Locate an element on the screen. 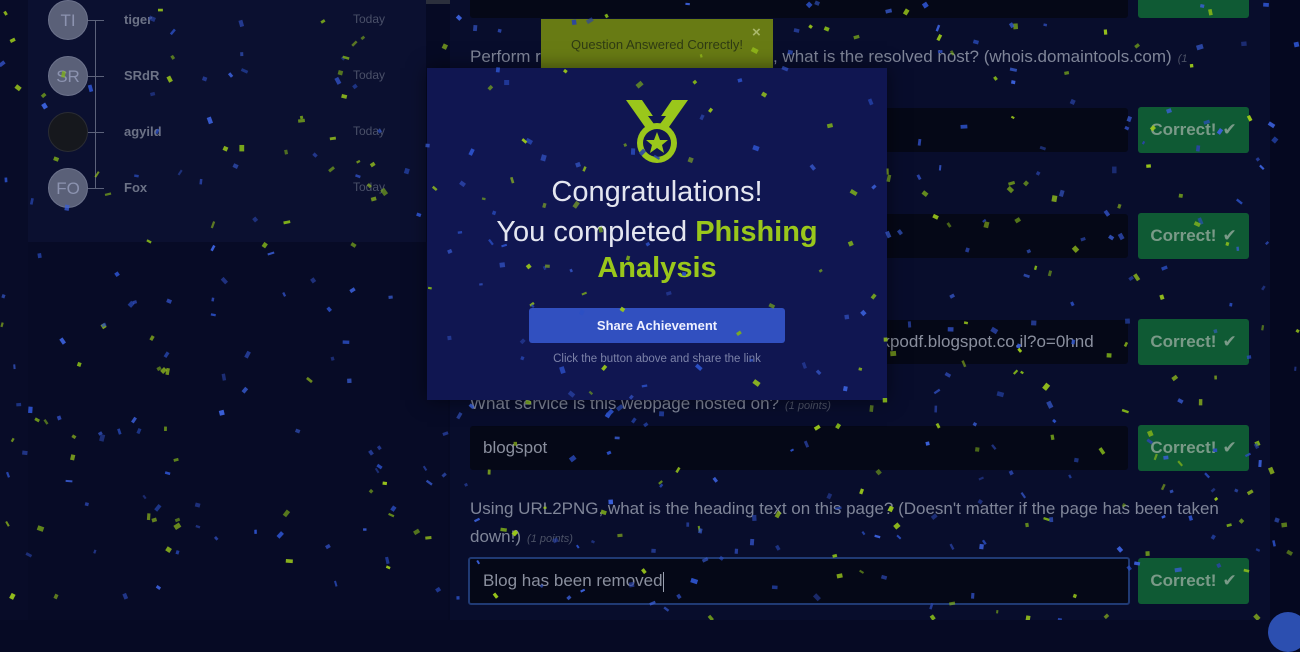  medal-icon is located at coordinates (657, 131).